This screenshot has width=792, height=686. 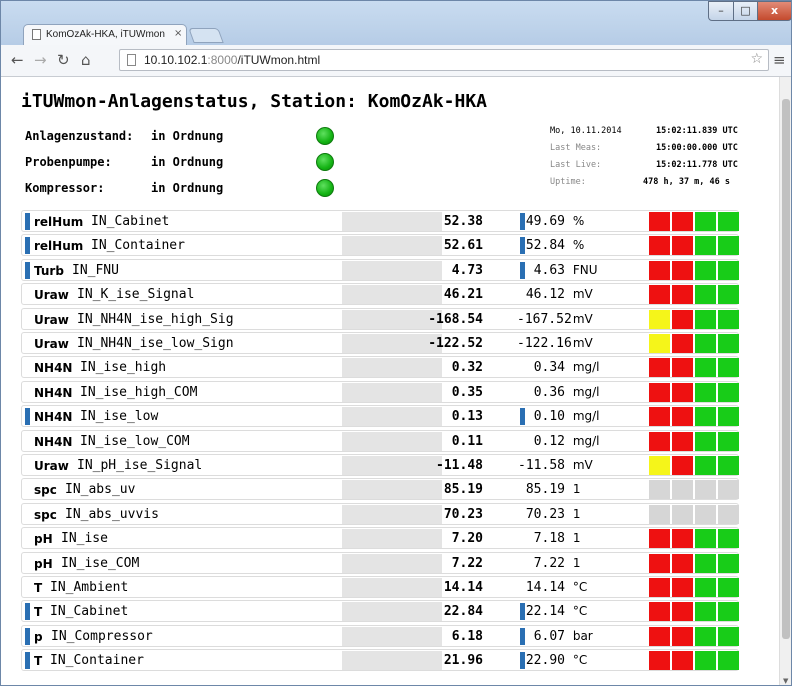 I want to click on row-value: 0.35, so click(x=467, y=392).